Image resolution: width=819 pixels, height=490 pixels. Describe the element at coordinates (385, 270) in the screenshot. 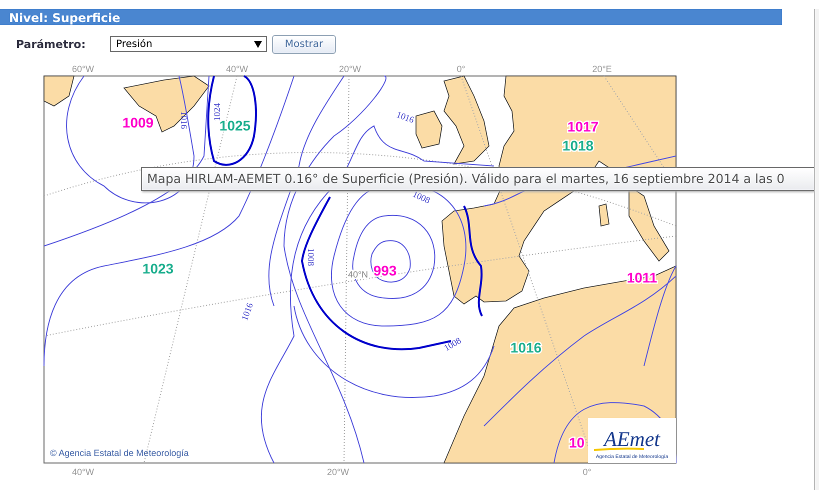

I see `pressure-value: 993` at that location.